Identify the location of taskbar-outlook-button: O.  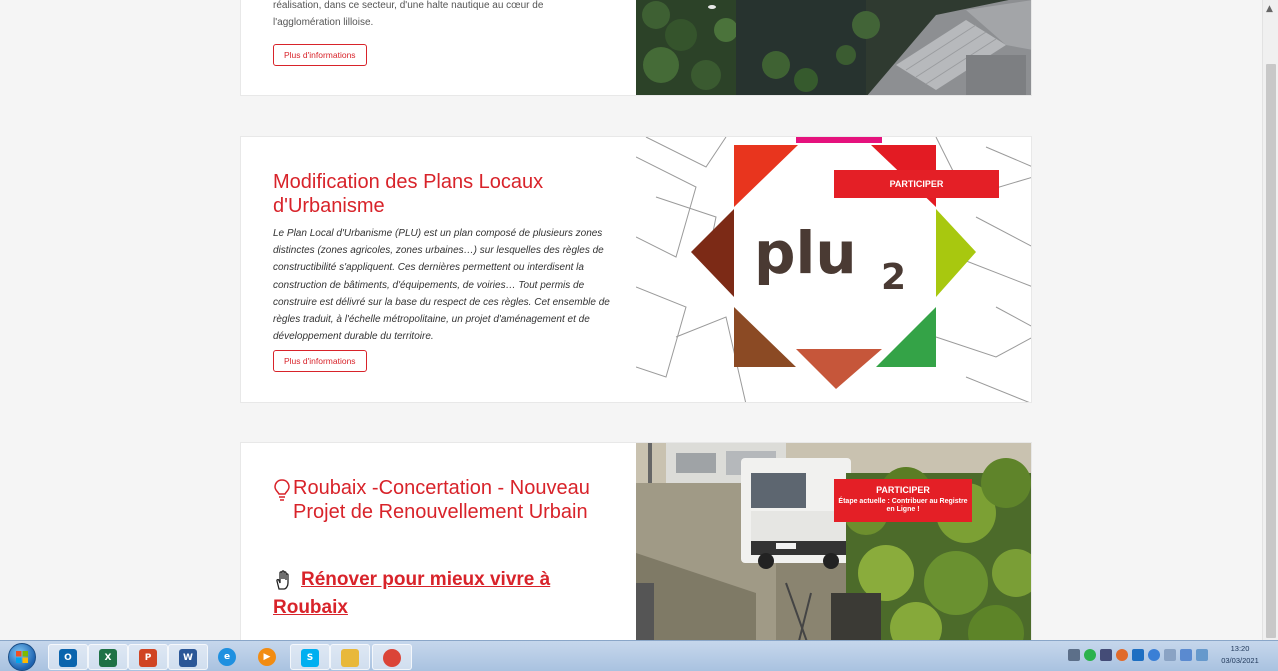
(68, 657).